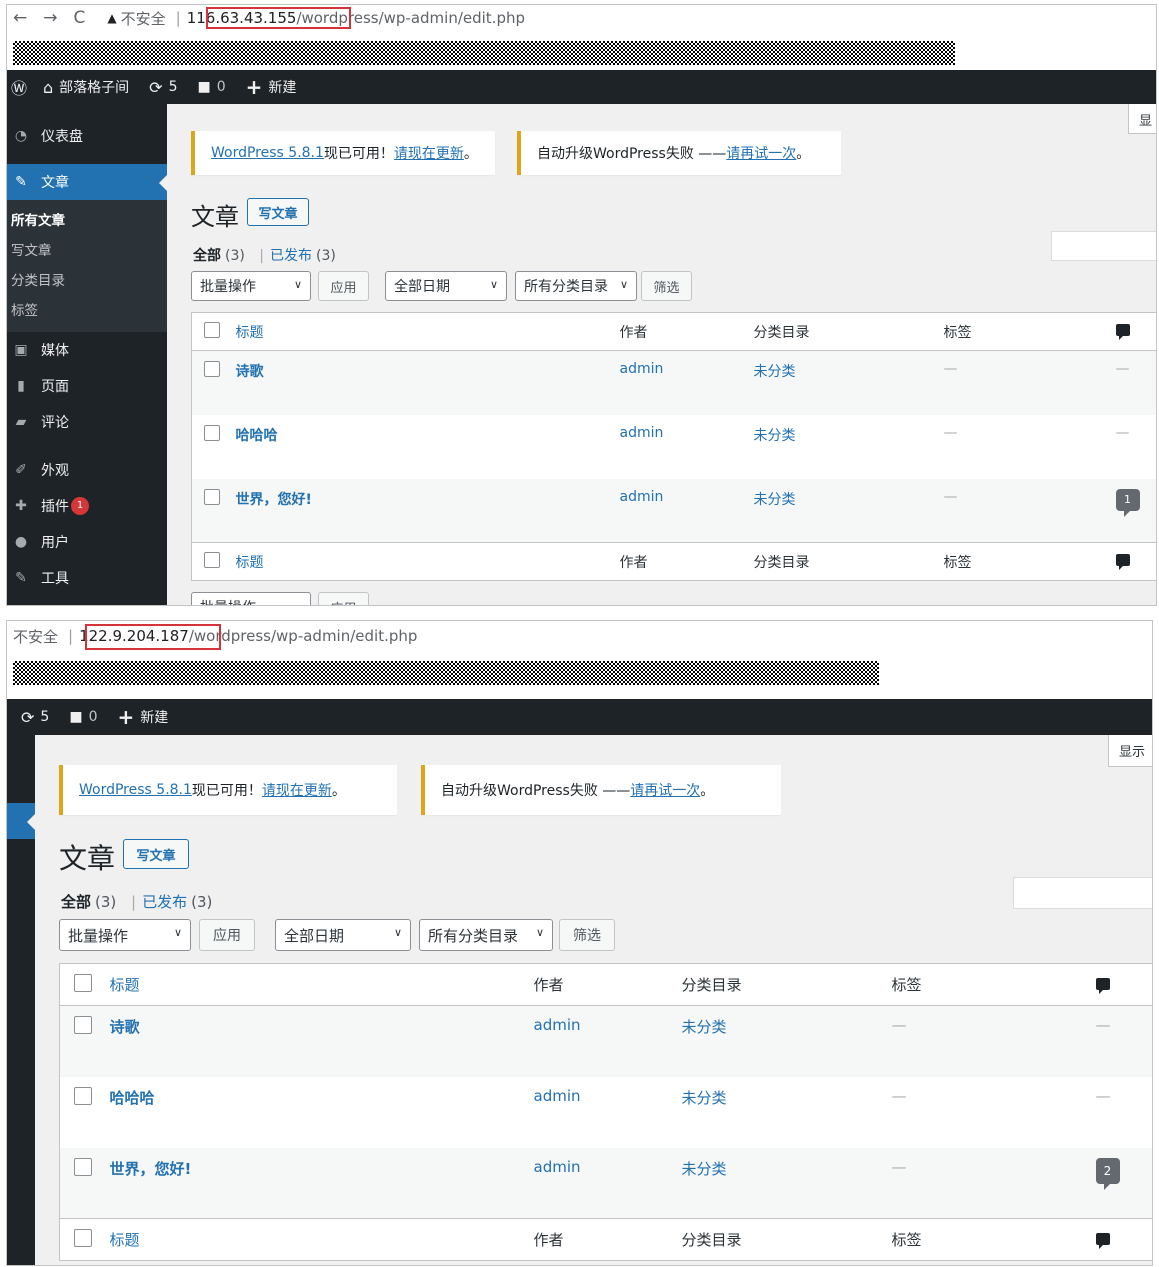 This screenshot has height=1267, width=1159. I want to click on reload-icon: C, so click(80, 18).